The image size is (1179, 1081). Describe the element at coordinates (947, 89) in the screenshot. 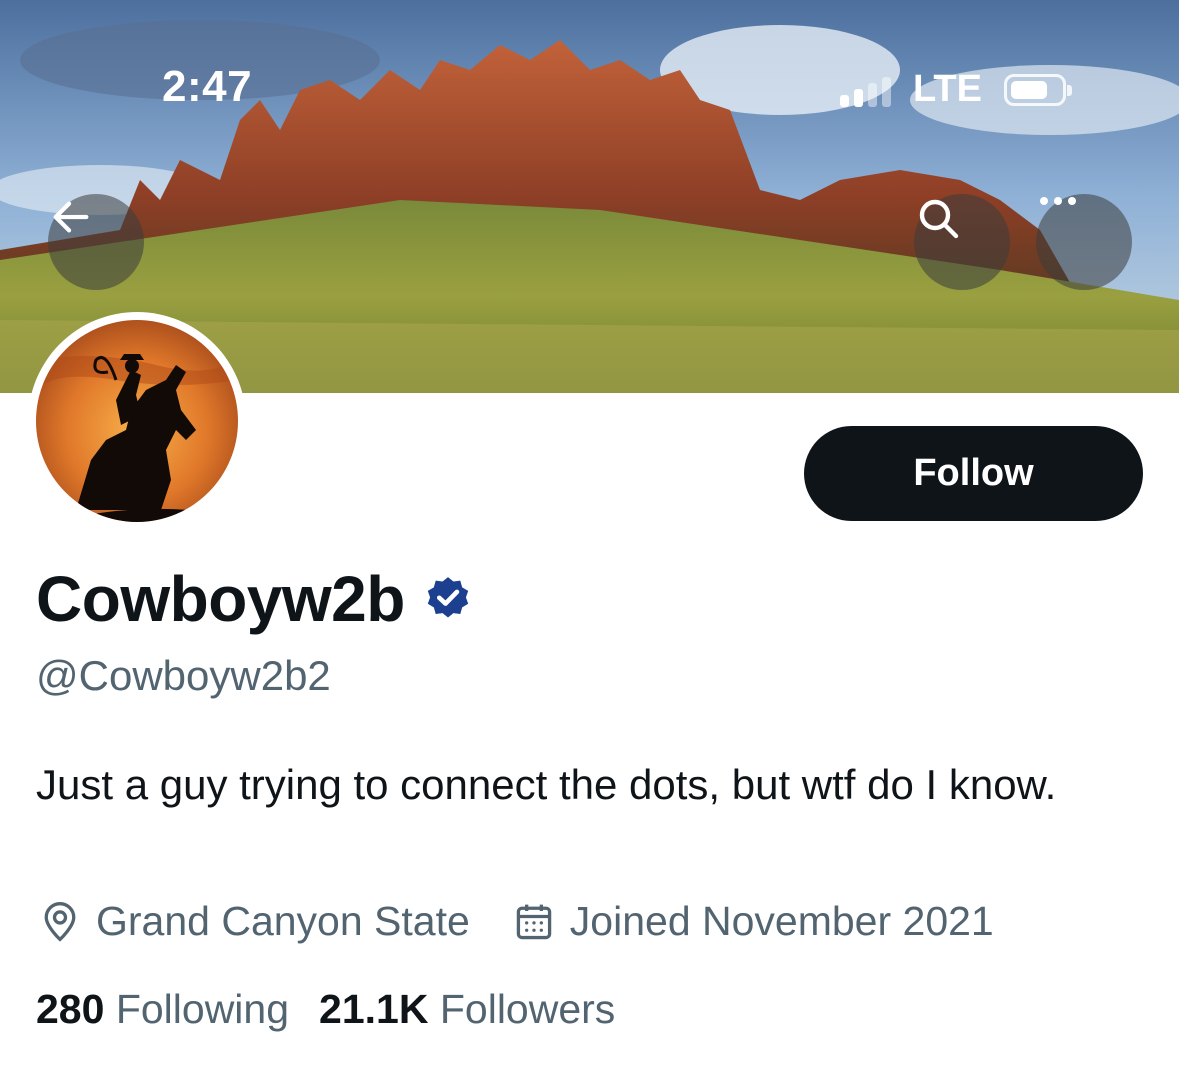

I see `network-type-label: LTE` at that location.